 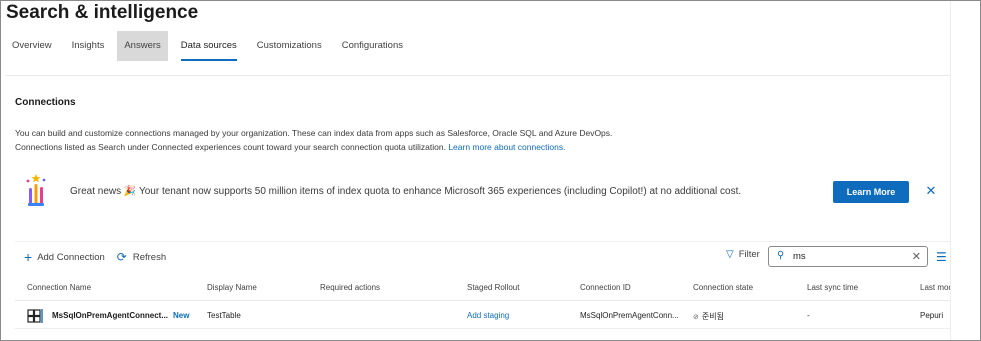 I want to click on banner-divider, so click(x=483, y=241).